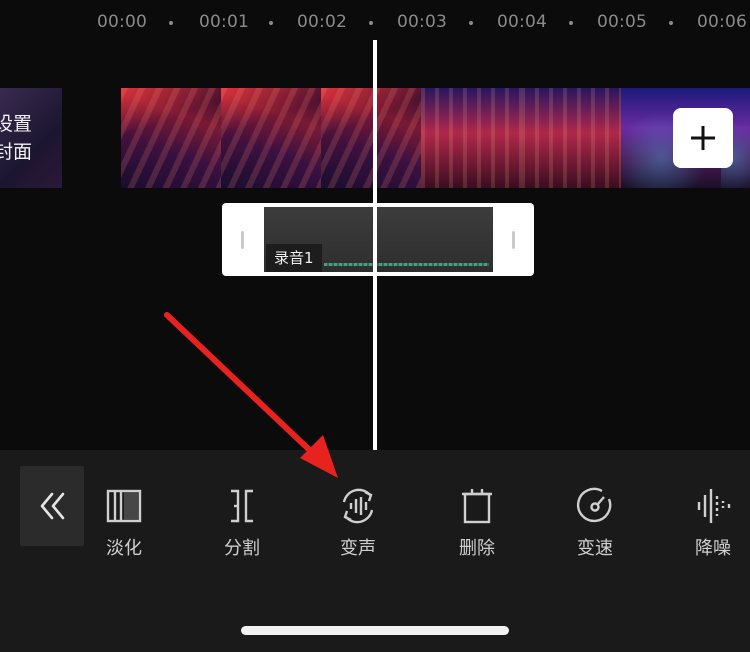  Describe the element at coordinates (294, 258) in the screenshot. I see `audio-clip-label: 录音1` at that location.